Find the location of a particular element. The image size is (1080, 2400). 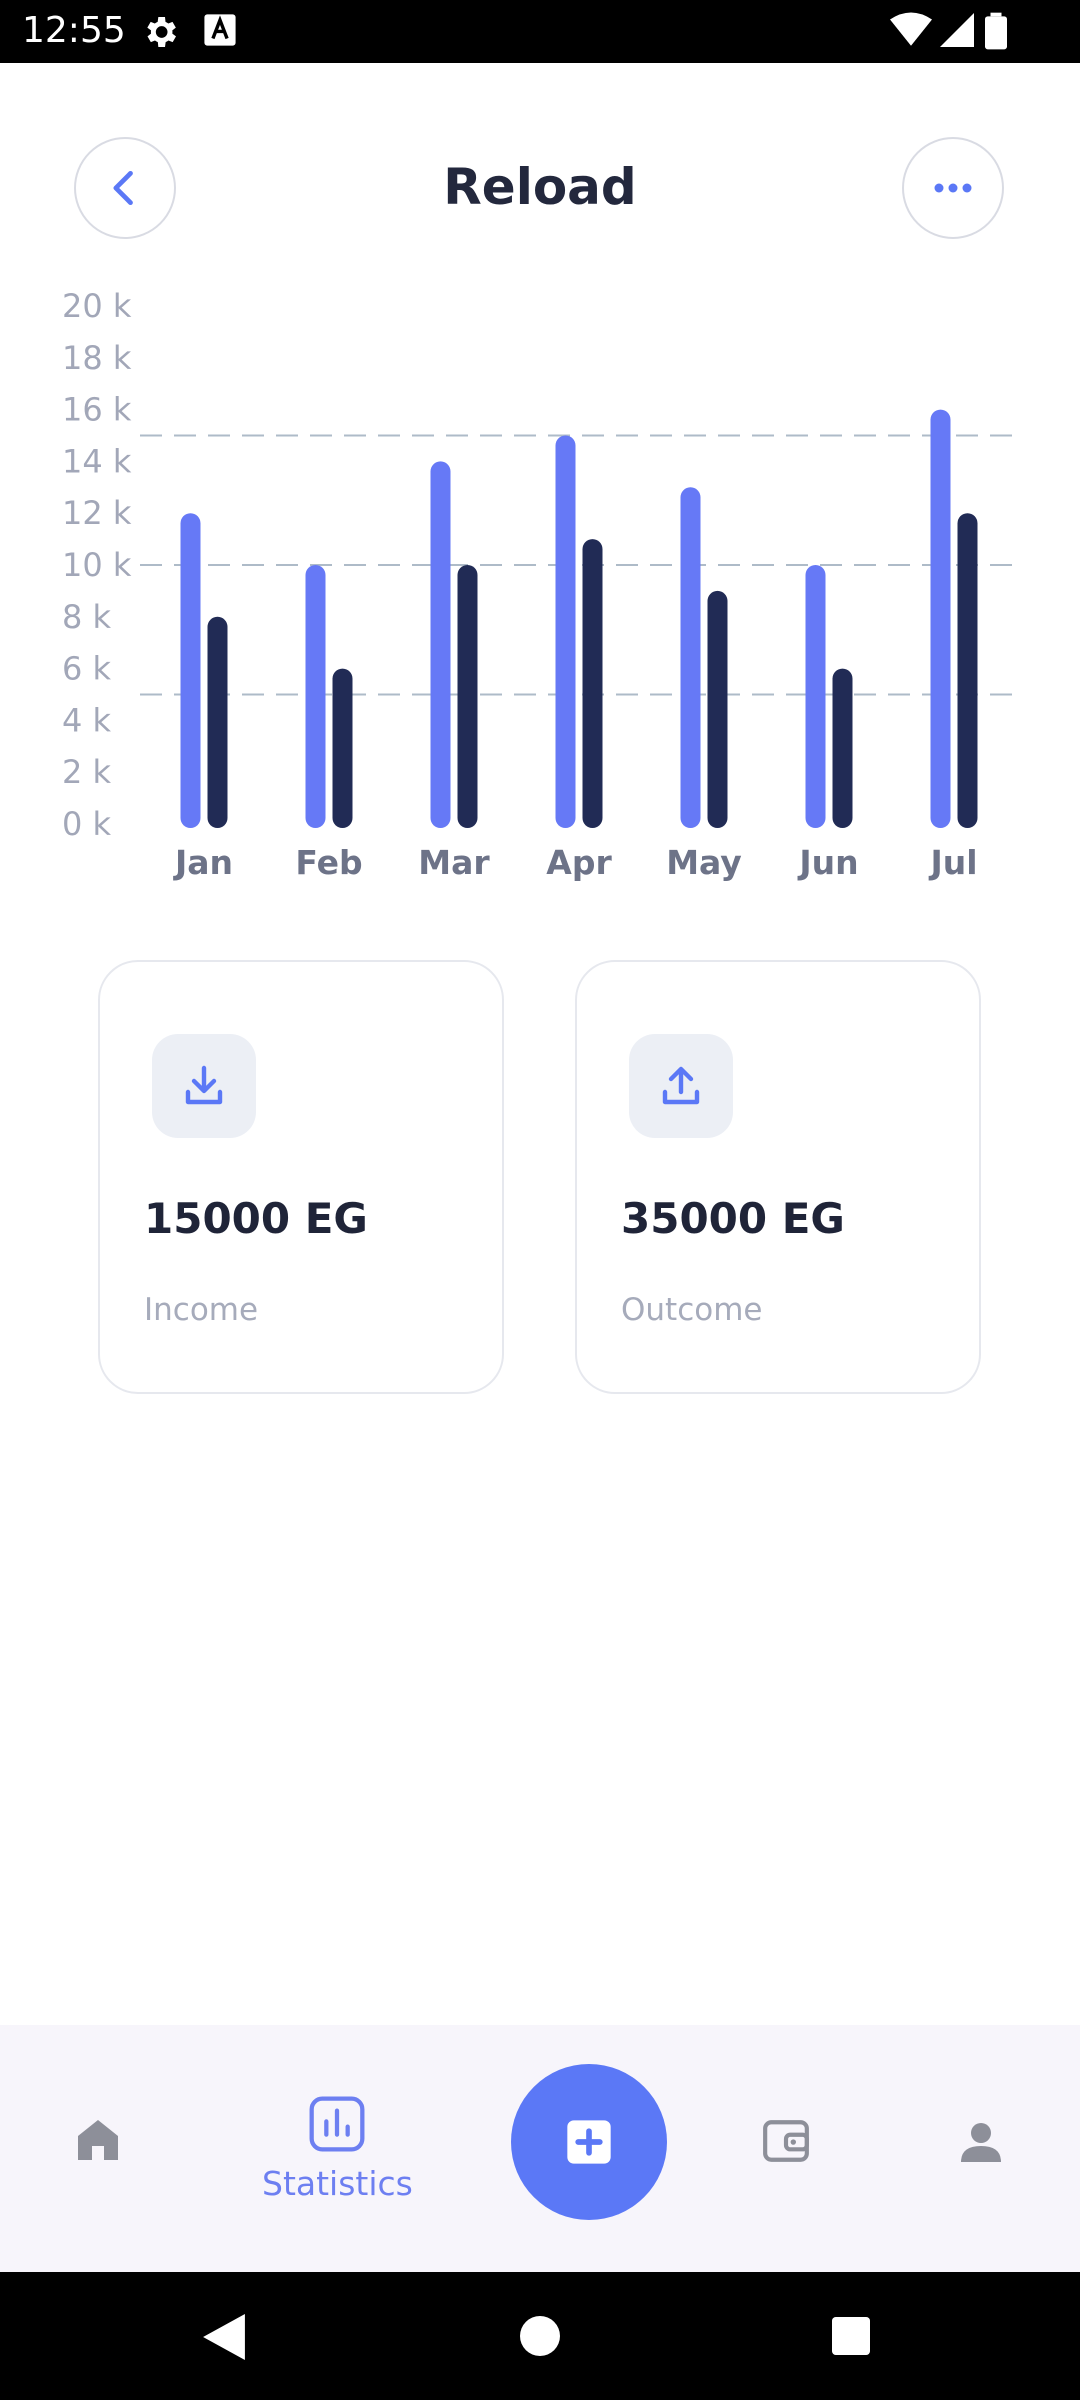

y-tick-label: 4 k is located at coordinates (87, 720).